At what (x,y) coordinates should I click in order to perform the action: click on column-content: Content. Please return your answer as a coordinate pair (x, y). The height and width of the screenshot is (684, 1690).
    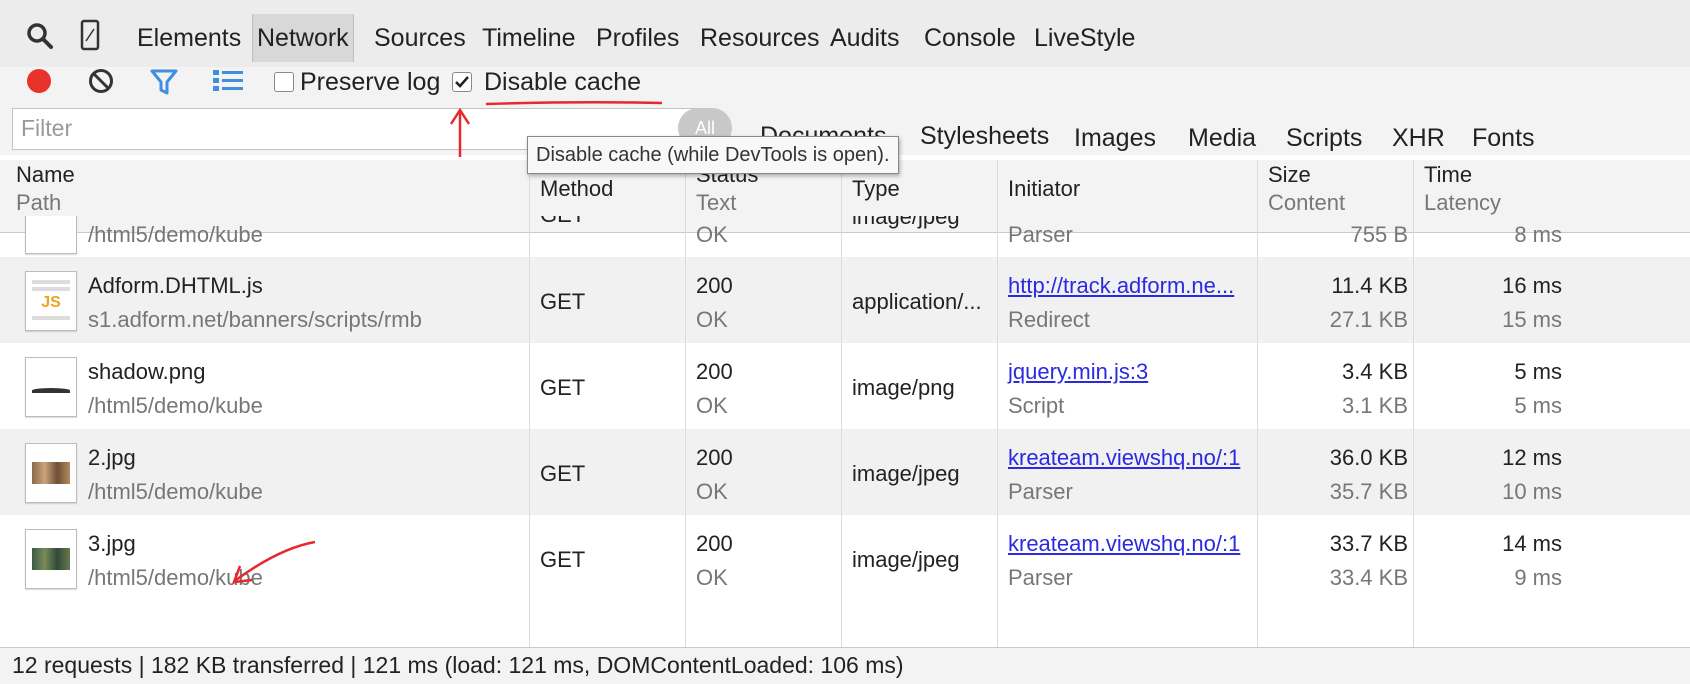
    Looking at the image, I should click on (1306, 203).